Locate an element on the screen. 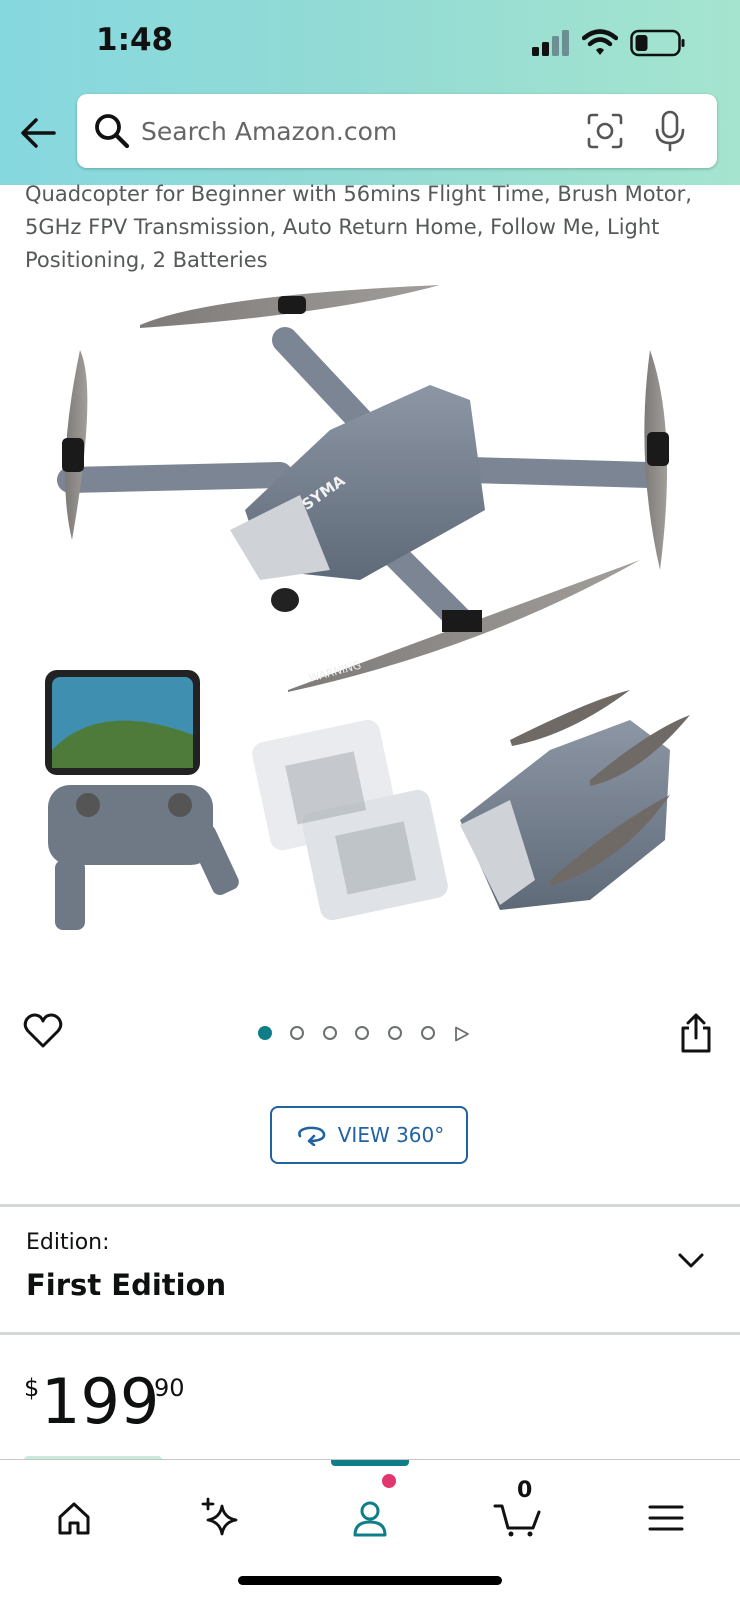 This screenshot has height=1600, width=740. sparkle-icon is located at coordinates (219, 1516).